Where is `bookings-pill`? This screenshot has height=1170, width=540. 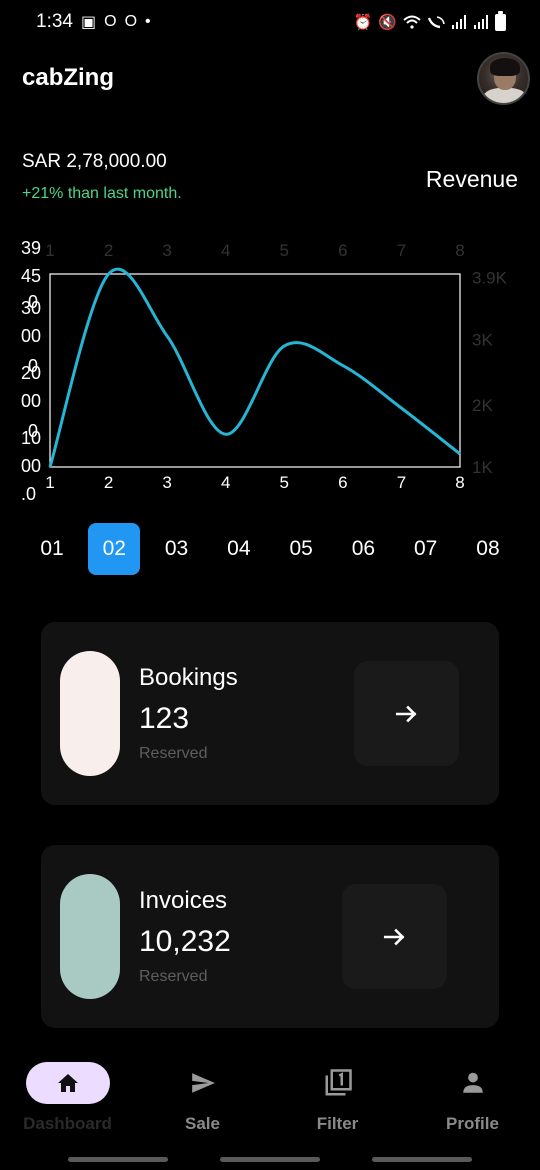 bookings-pill is located at coordinates (90, 713).